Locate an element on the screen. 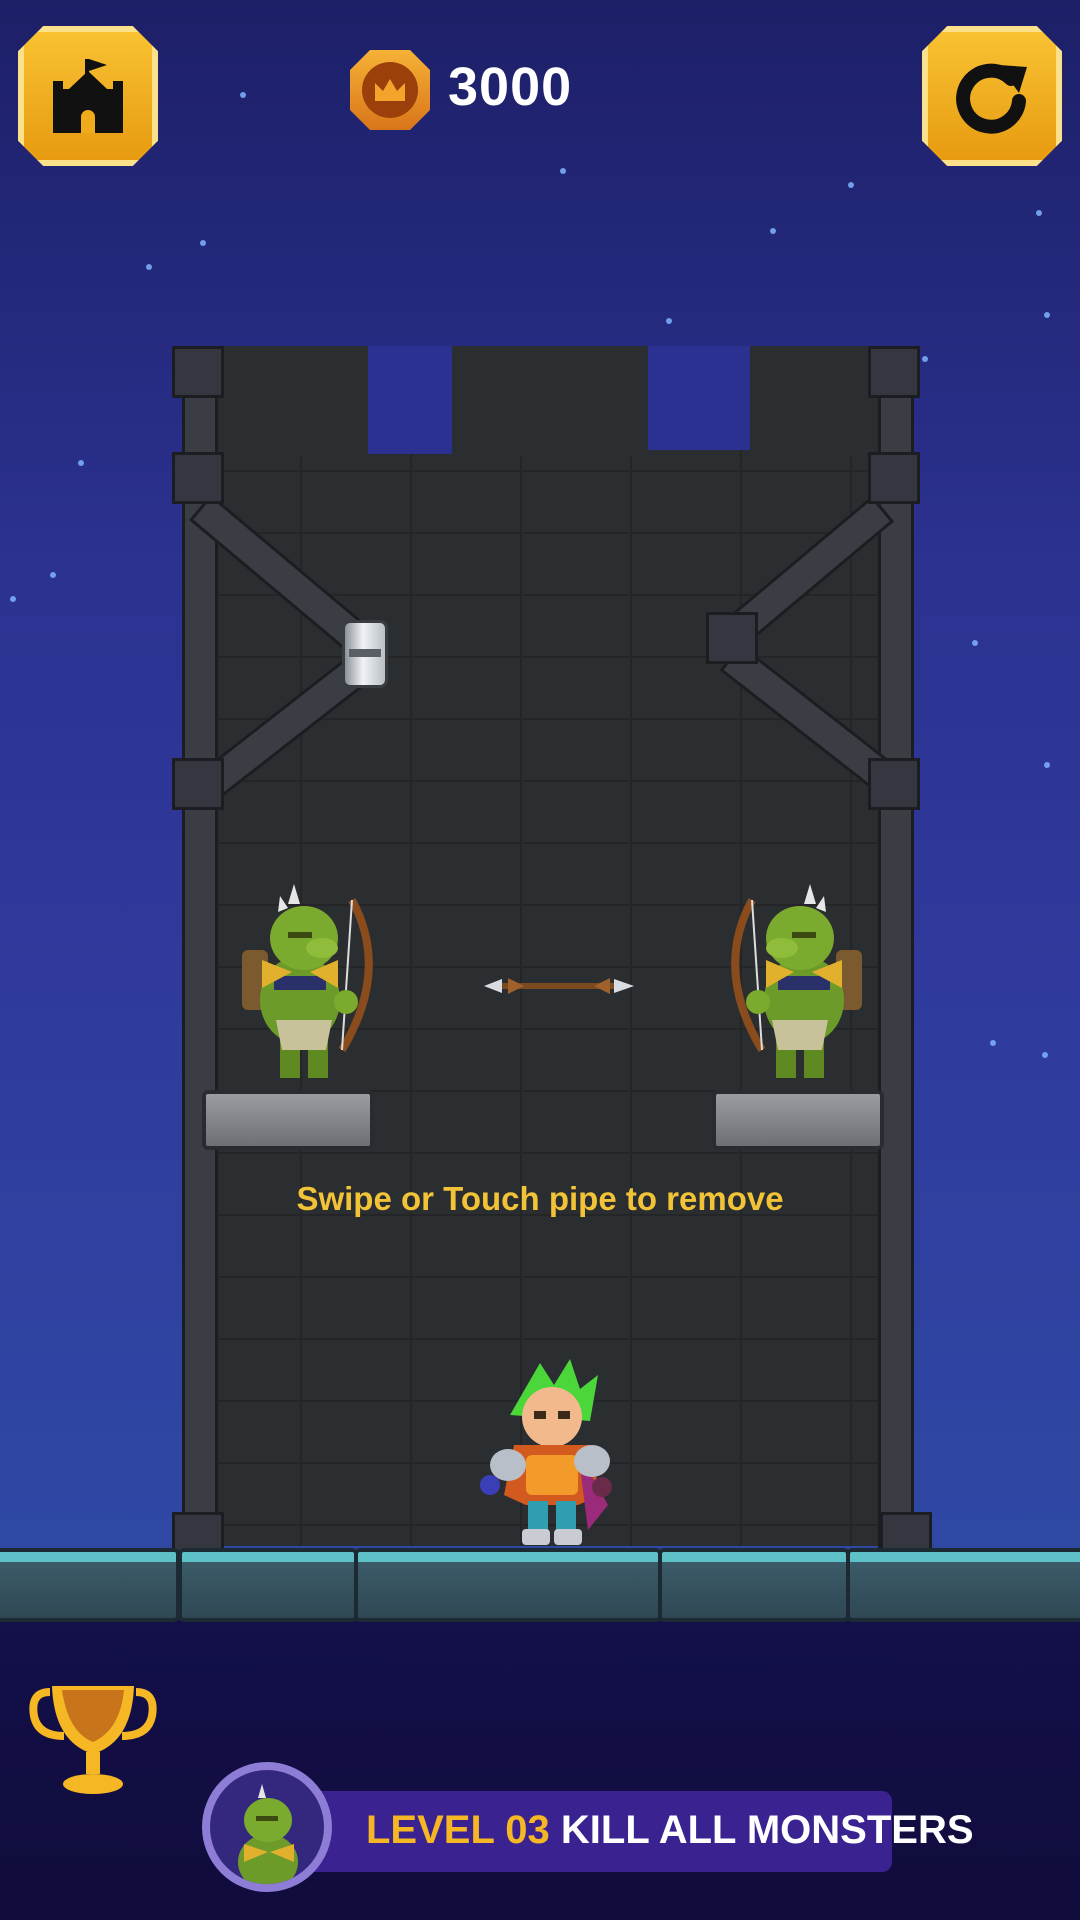 The width and height of the screenshot is (1080, 1920). coin-counter: 3000 is located at coordinates (470, 95).